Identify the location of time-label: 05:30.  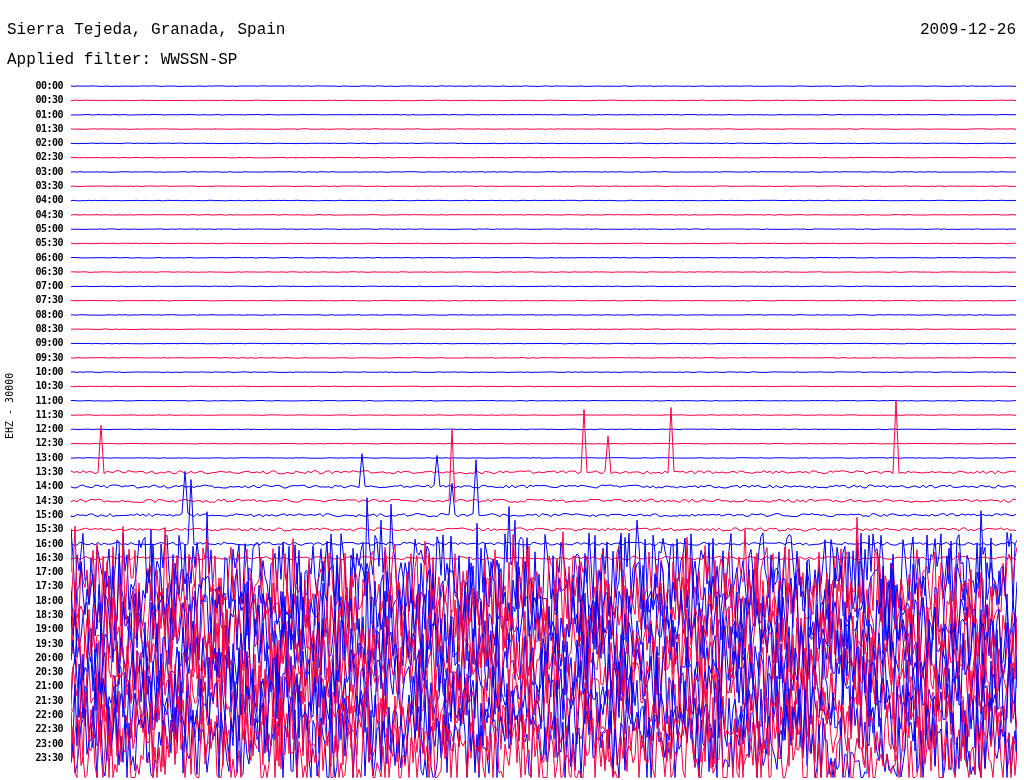
(49, 243).